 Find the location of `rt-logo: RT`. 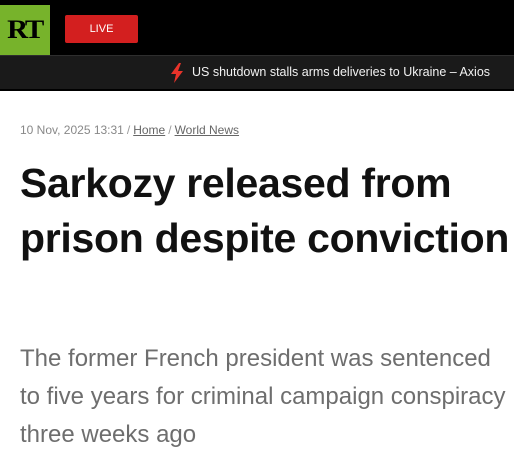

rt-logo: RT is located at coordinates (25, 30).